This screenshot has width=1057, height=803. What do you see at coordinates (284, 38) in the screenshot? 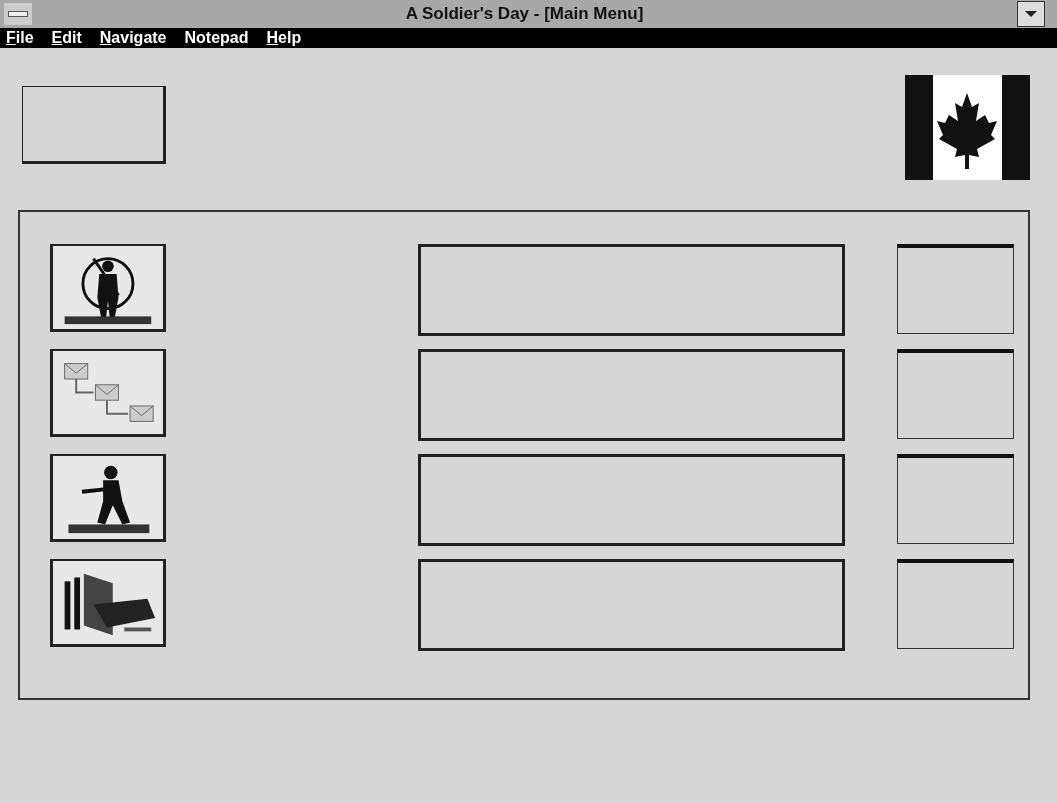
I see `menu-item: Help` at bounding box center [284, 38].